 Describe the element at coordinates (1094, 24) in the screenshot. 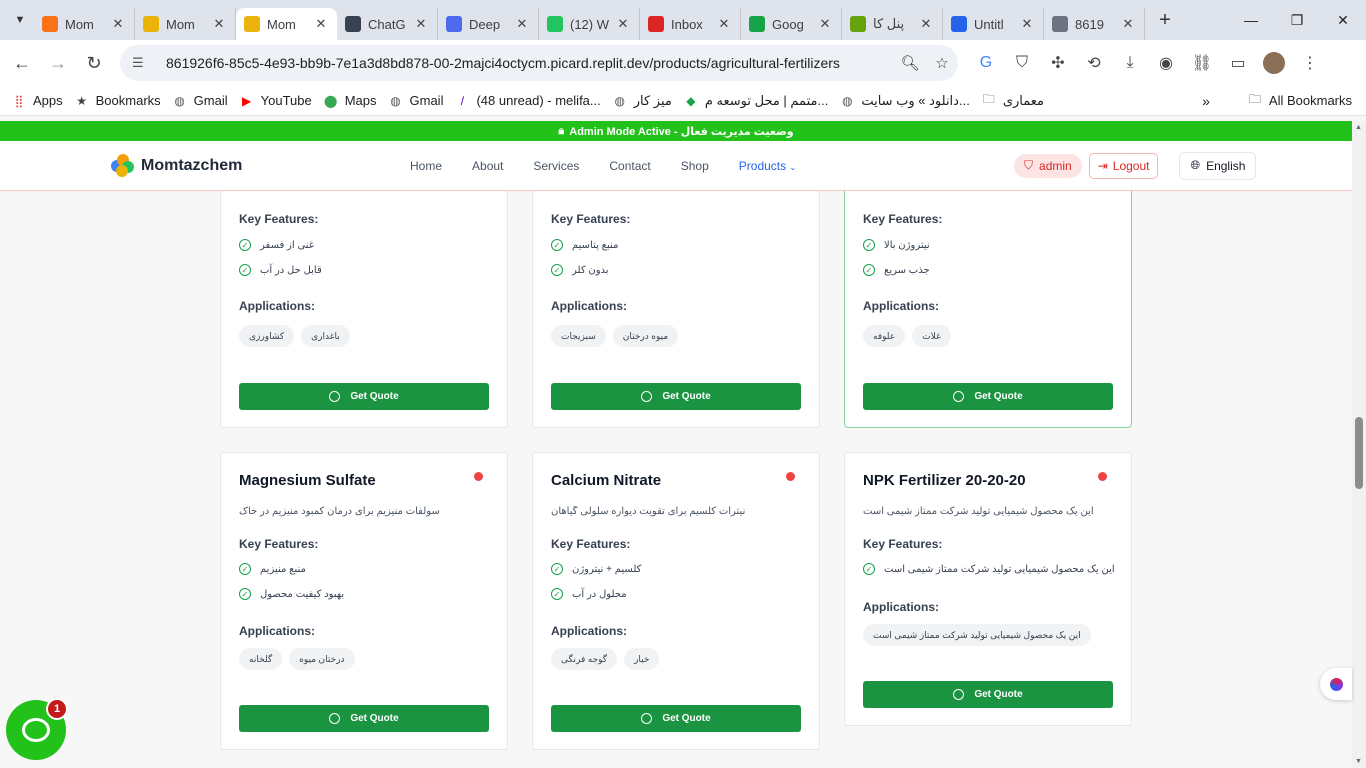

I see `browser-tab: 8619 ✕` at that location.